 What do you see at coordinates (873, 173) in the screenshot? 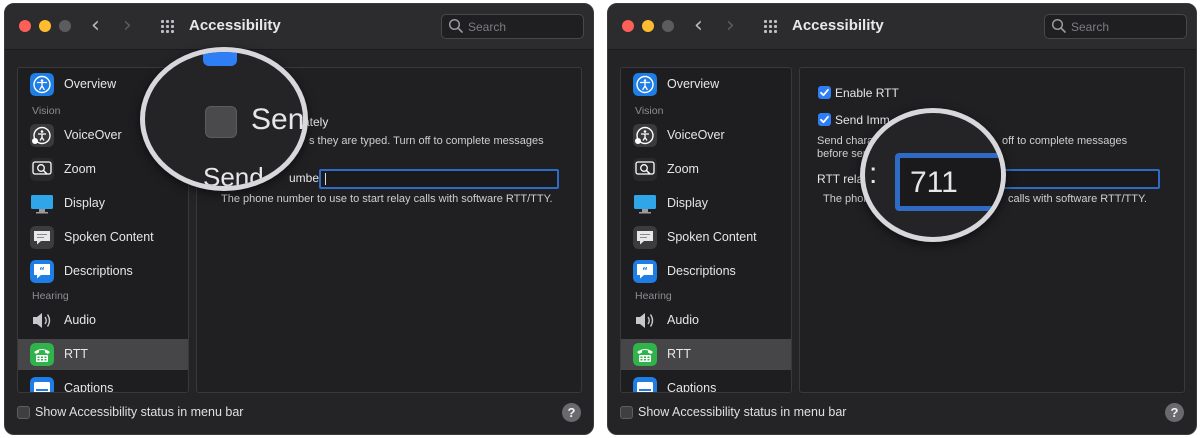
I see `zoomed-colon: :` at bounding box center [873, 173].